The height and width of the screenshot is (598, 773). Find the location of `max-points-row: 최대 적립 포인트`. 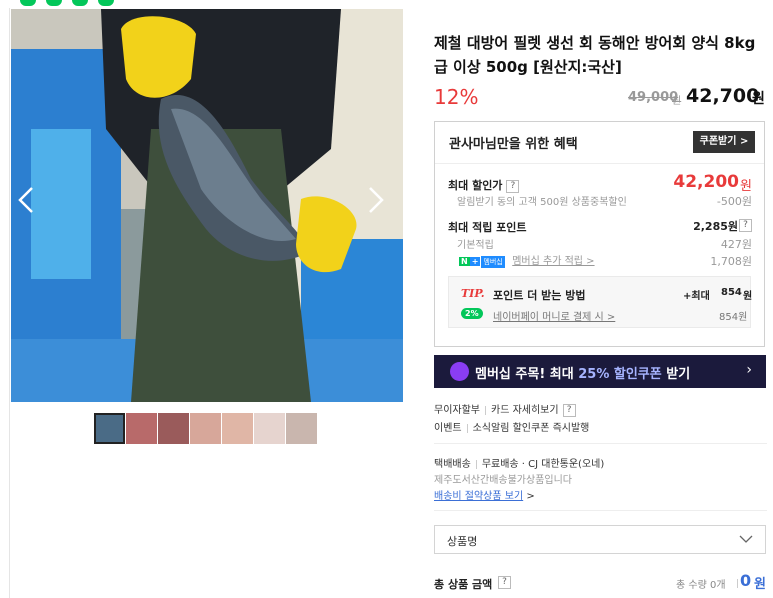

max-points-row: 최대 적립 포인트 is located at coordinates (487, 227).